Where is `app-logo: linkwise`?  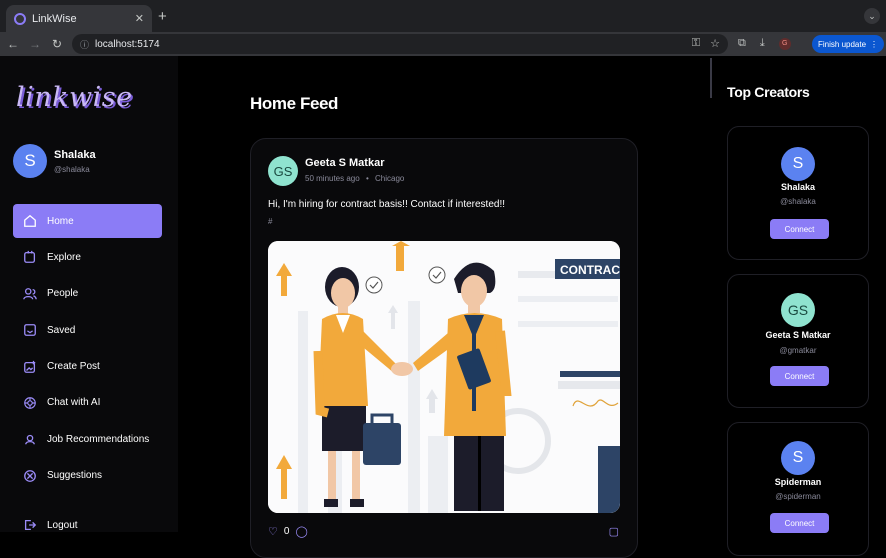
app-logo: linkwise is located at coordinates (74, 97).